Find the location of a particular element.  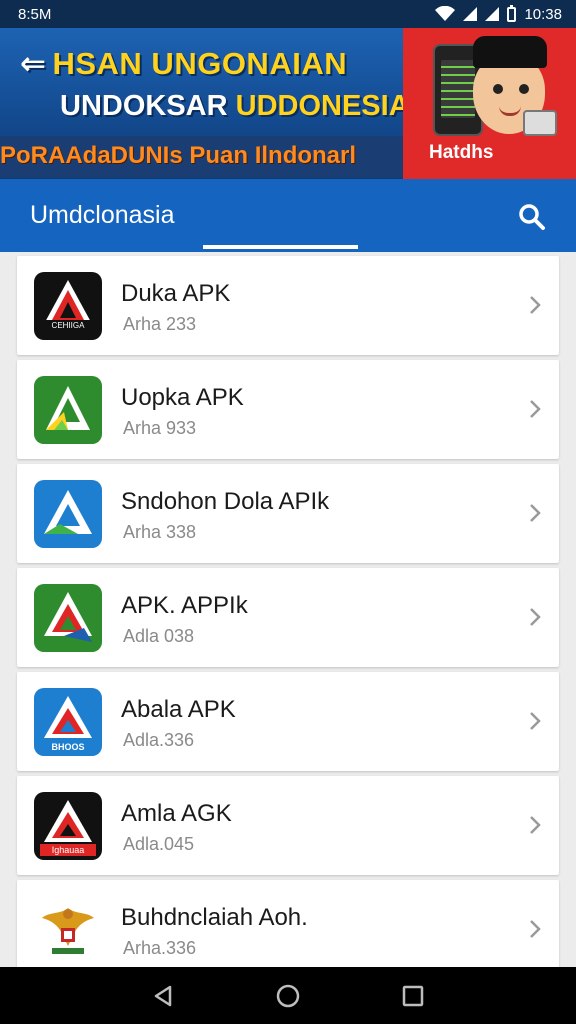

banner-promo-panel: Hatdhs is located at coordinates (489, 103).